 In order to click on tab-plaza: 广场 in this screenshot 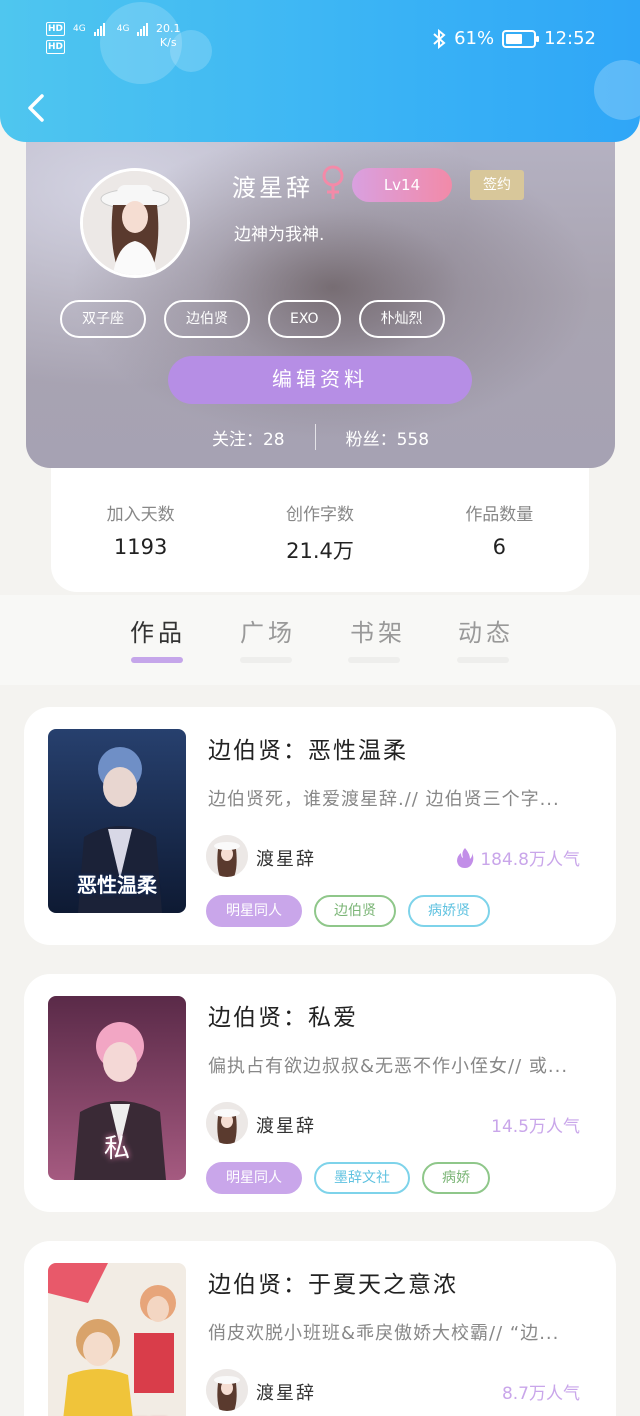, I will do `click(268, 630)`.